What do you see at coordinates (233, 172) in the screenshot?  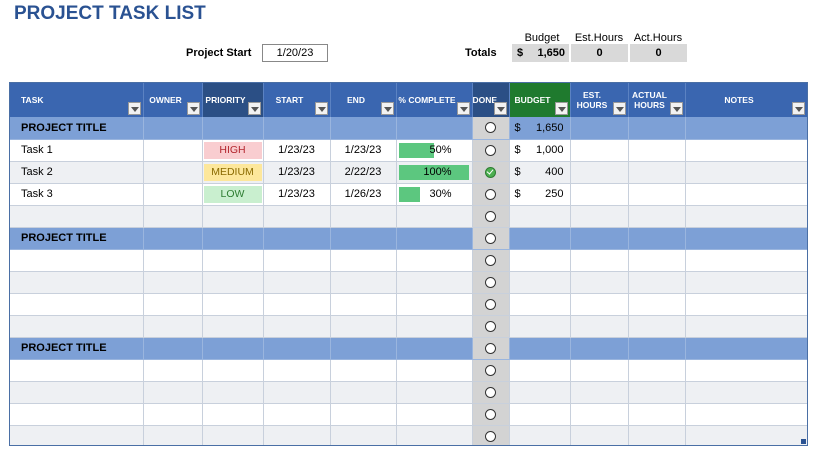 I see `priority-cell: MEDIUM` at bounding box center [233, 172].